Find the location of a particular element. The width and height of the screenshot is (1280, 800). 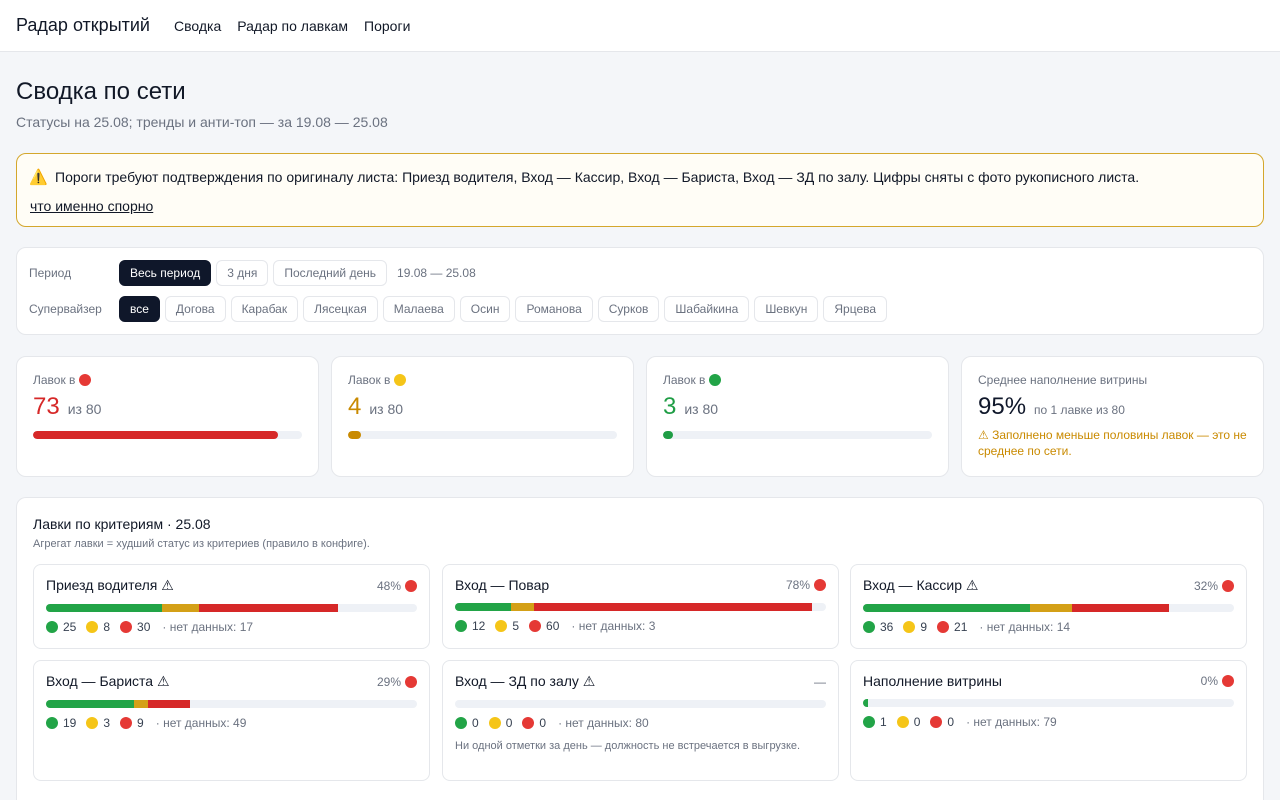

no-data-count: · нет данных: 80 is located at coordinates (603, 723).